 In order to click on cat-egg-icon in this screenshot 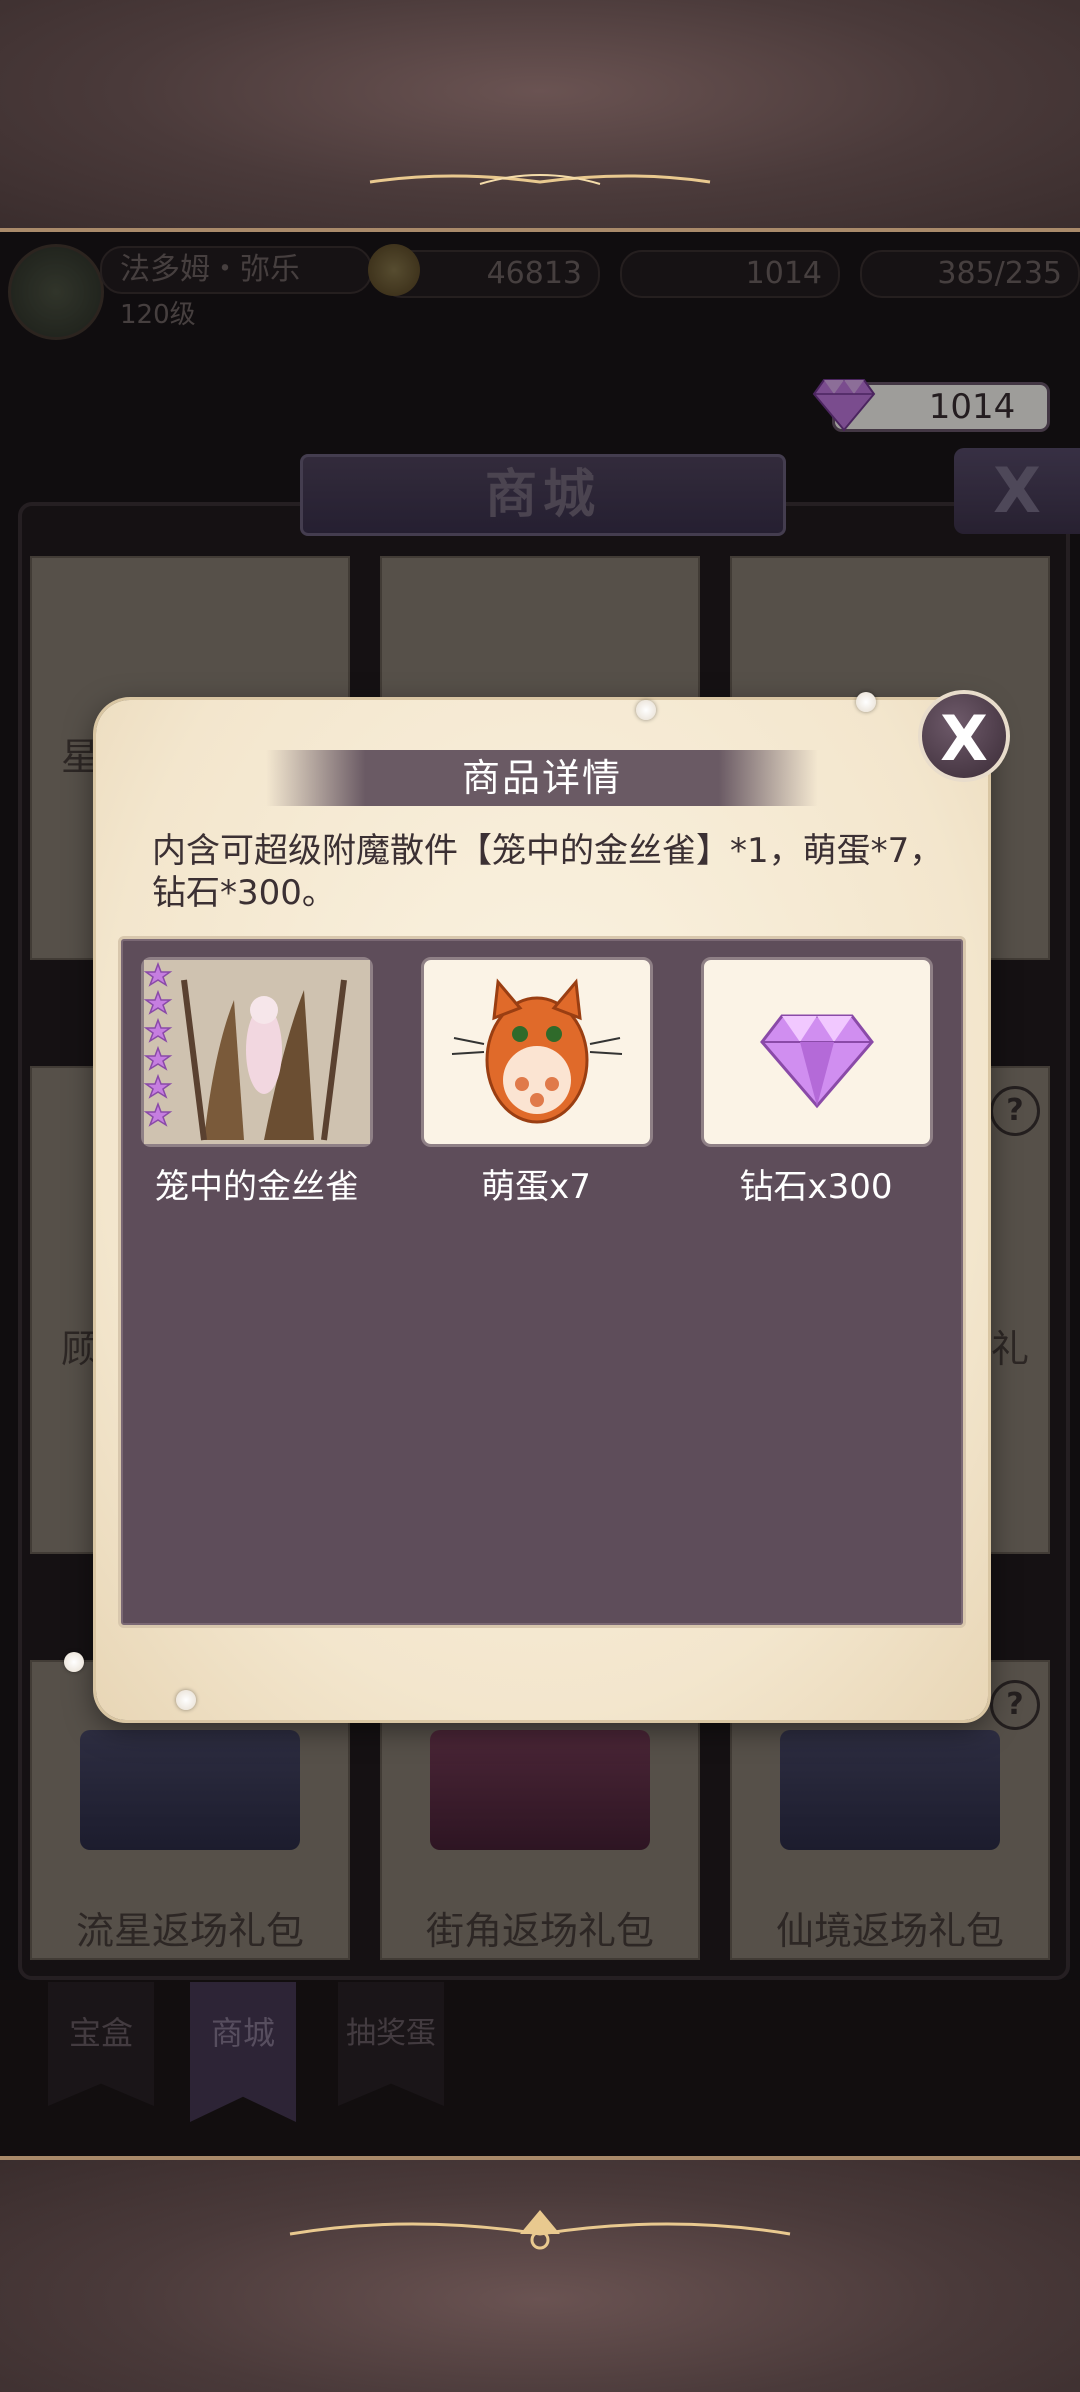, I will do `click(537, 1051)`.